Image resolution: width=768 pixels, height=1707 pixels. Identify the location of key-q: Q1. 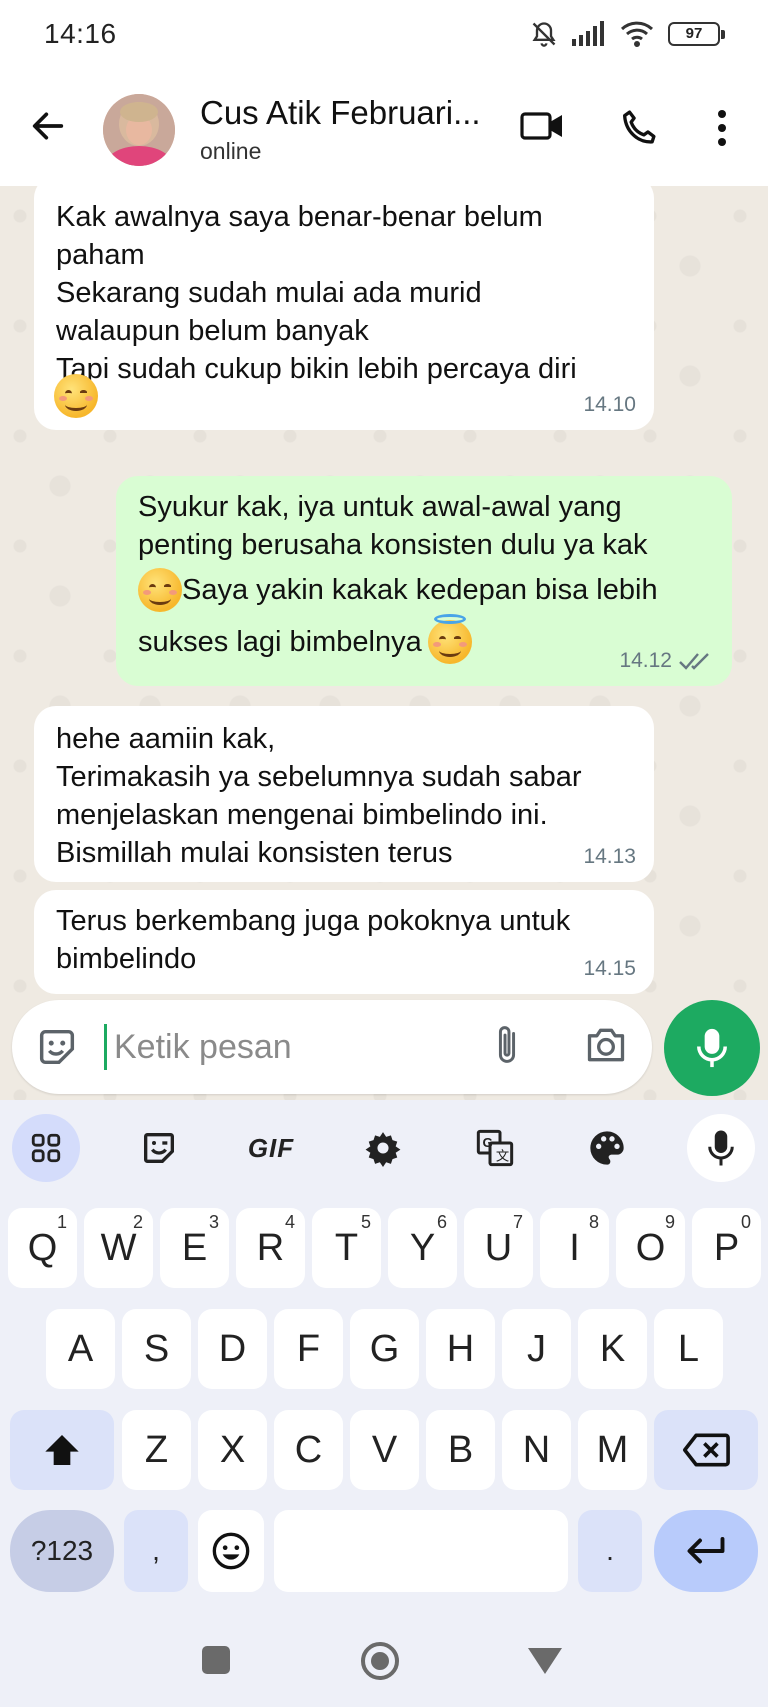
(42, 1248).